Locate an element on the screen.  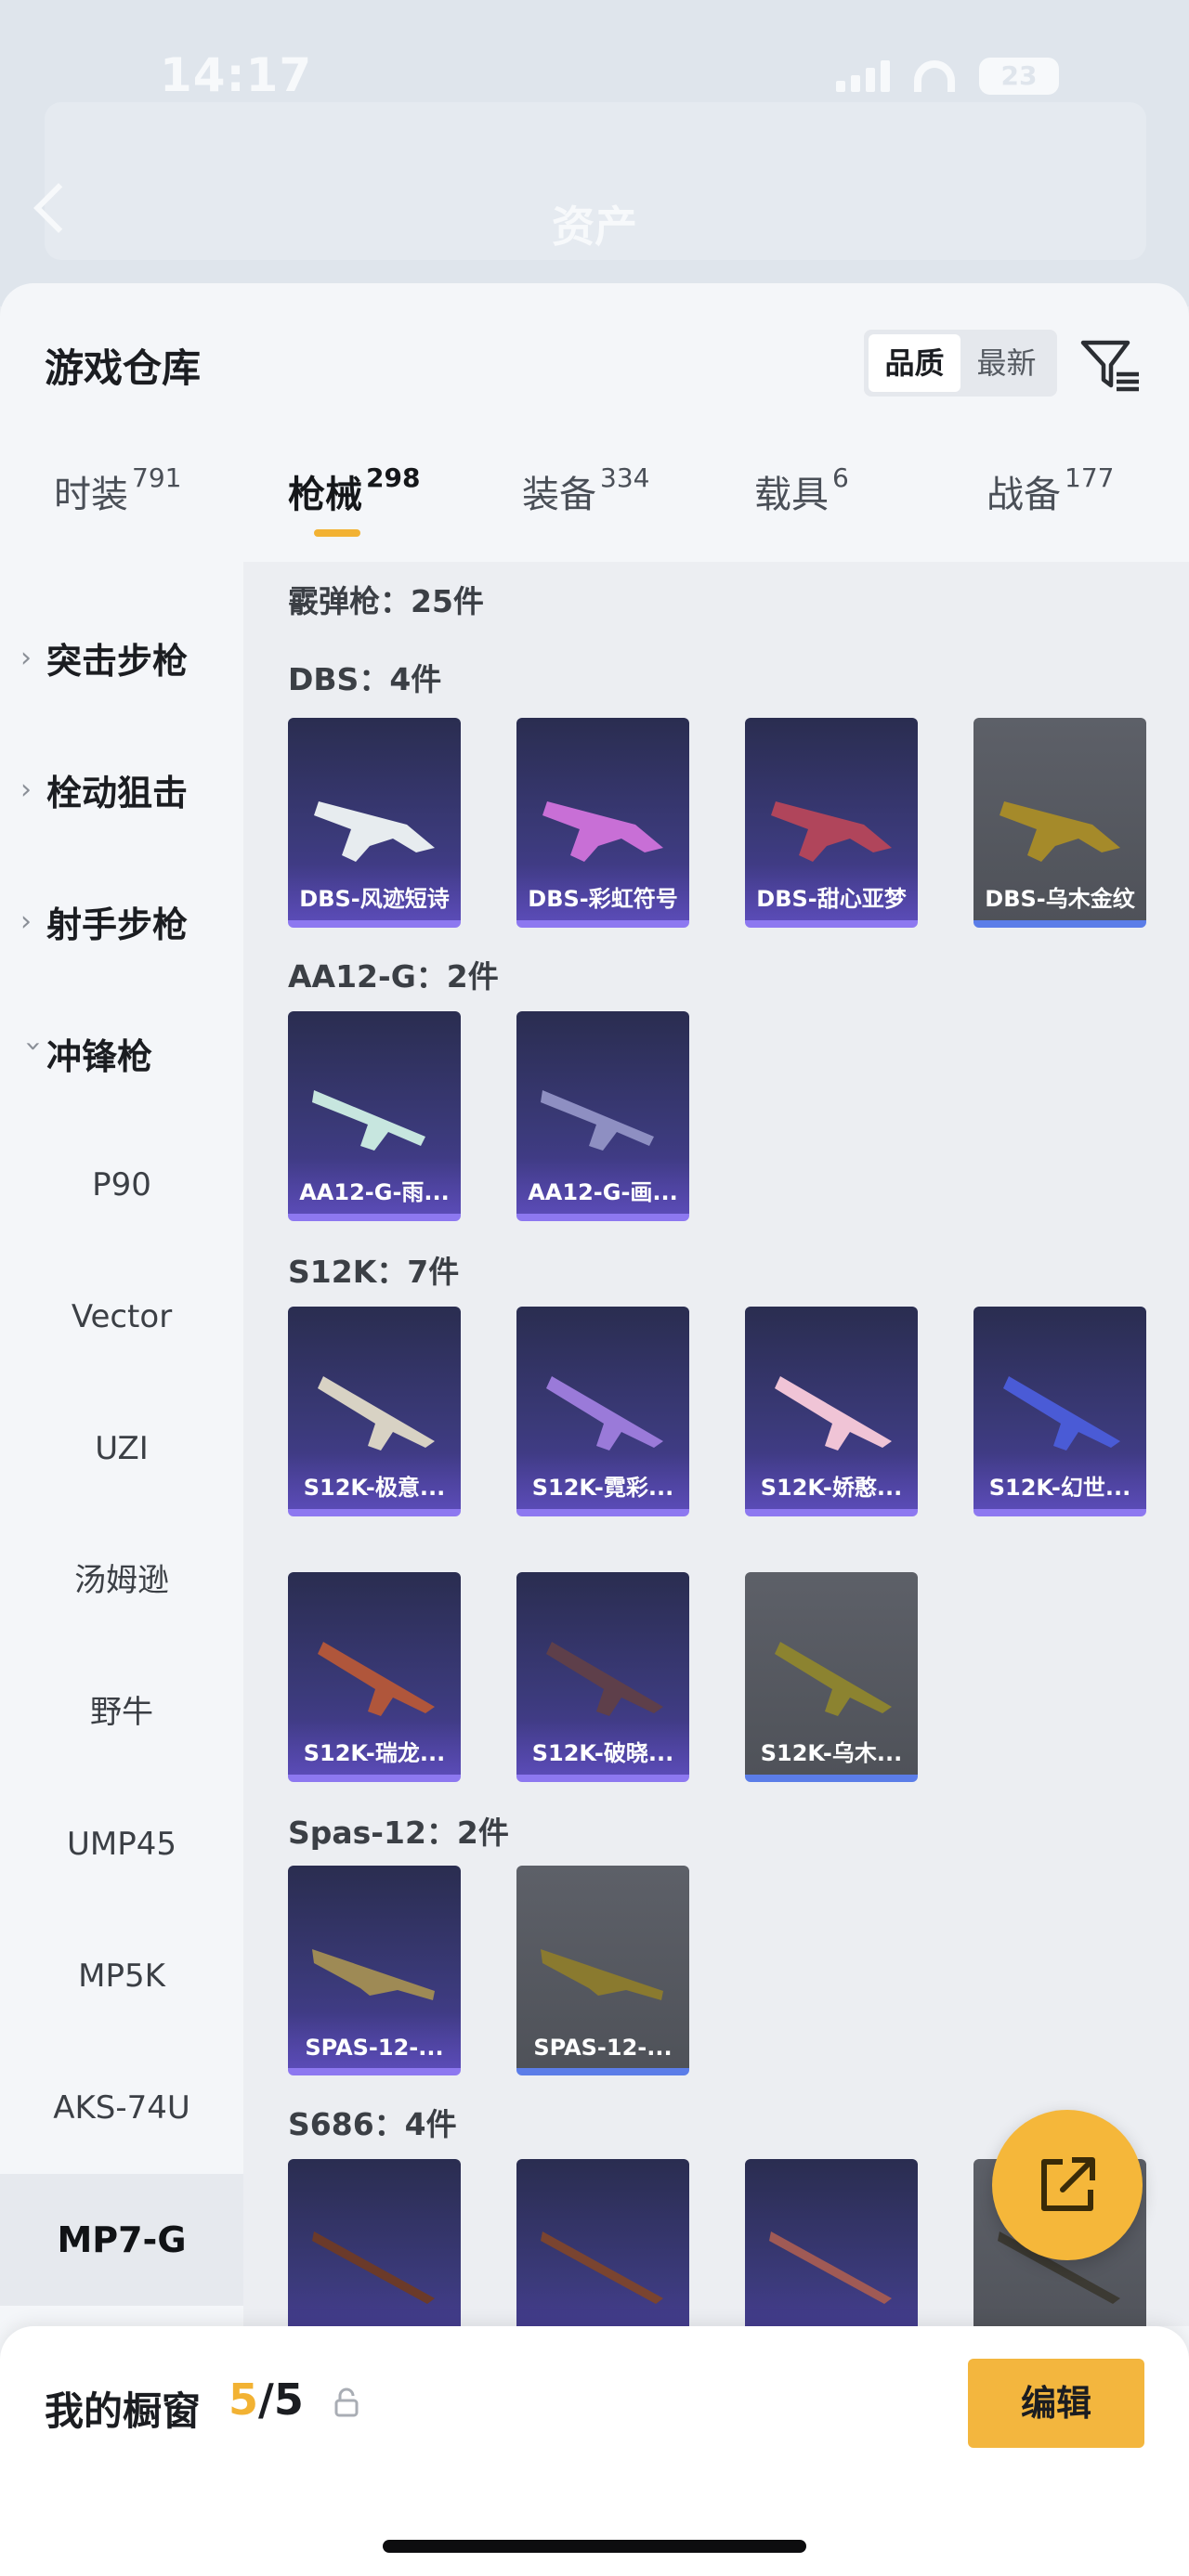
tab-active-indicator is located at coordinates (337, 533).